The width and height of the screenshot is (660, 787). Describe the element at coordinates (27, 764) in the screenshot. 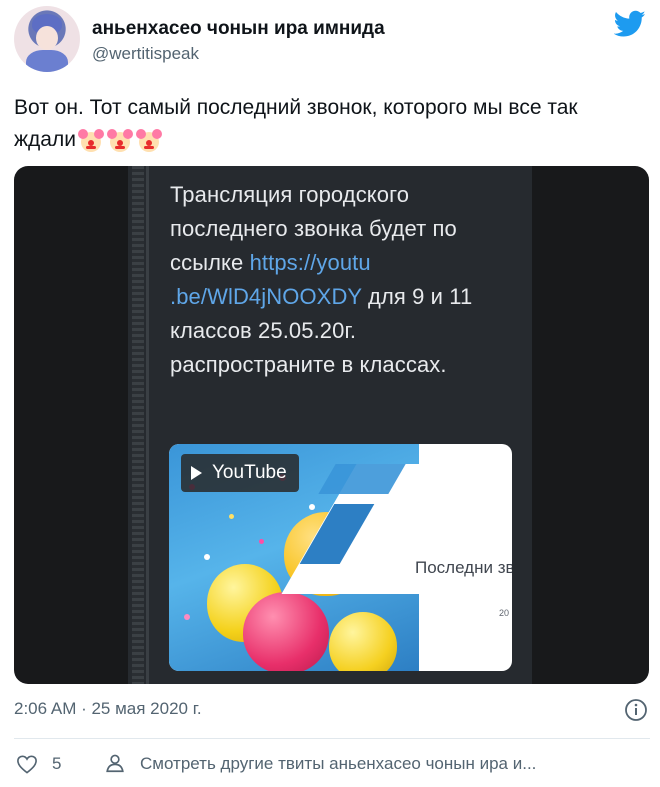

I see `heart-icon` at that location.